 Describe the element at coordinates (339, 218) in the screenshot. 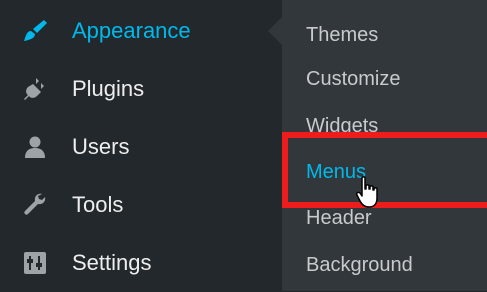

I see `submenu-item-header: Header` at that location.